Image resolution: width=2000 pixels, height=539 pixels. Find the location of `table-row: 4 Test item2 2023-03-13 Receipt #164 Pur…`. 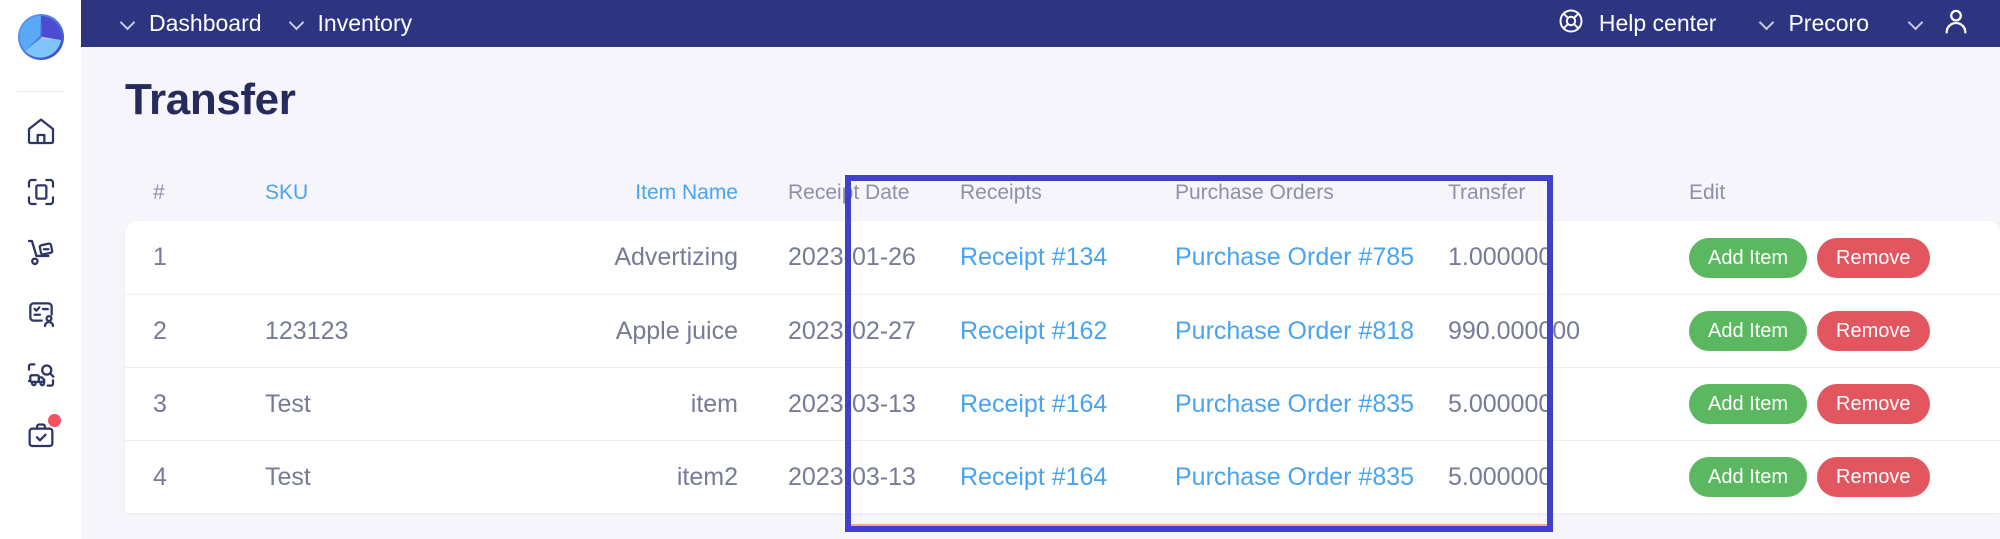

table-row: 4 Test item2 2023-03-13 Receipt #164 Pur… is located at coordinates (1062, 476).